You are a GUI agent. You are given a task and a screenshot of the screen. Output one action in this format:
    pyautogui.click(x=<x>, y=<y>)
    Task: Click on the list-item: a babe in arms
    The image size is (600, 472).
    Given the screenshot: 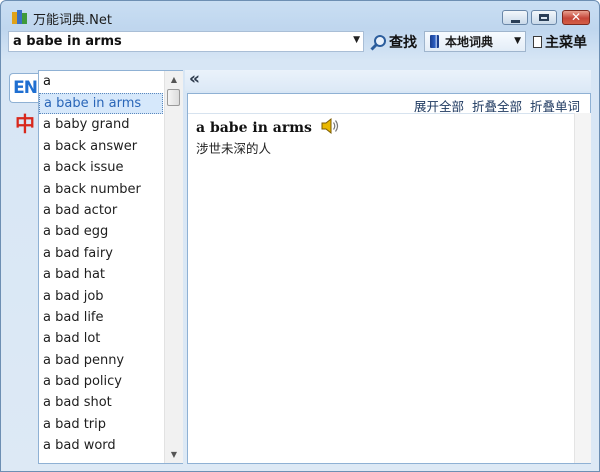 What is the action you would take?
    pyautogui.click(x=101, y=104)
    